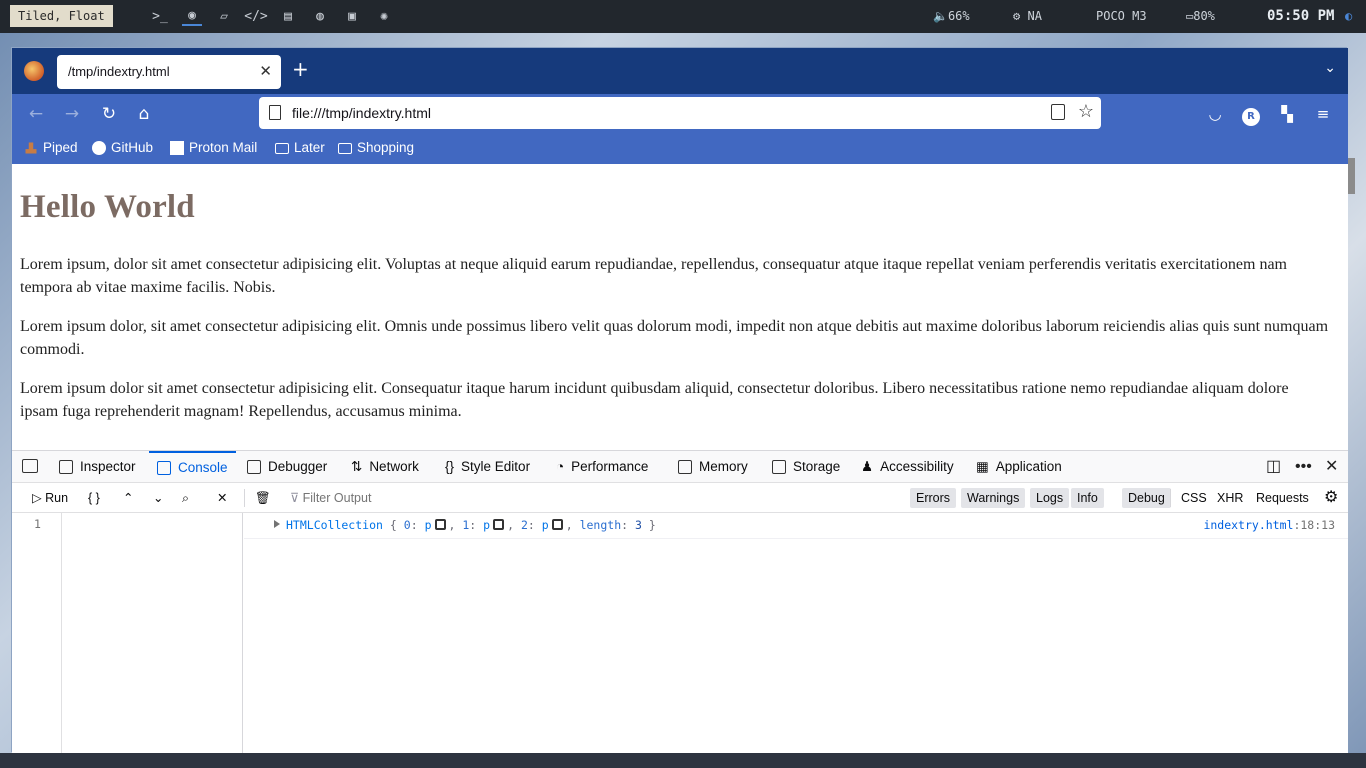  Describe the element at coordinates (50, 498) in the screenshot. I see `run-button: ▷ Run` at that location.